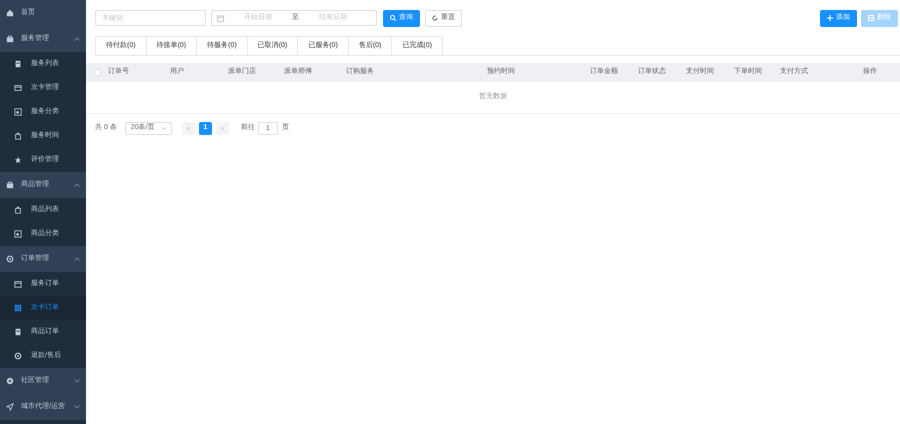 This screenshot has height=424, width=900. Describe the element at coordinates (10, 381) in the screenshot. I see `plus-circle-icon` at that location.